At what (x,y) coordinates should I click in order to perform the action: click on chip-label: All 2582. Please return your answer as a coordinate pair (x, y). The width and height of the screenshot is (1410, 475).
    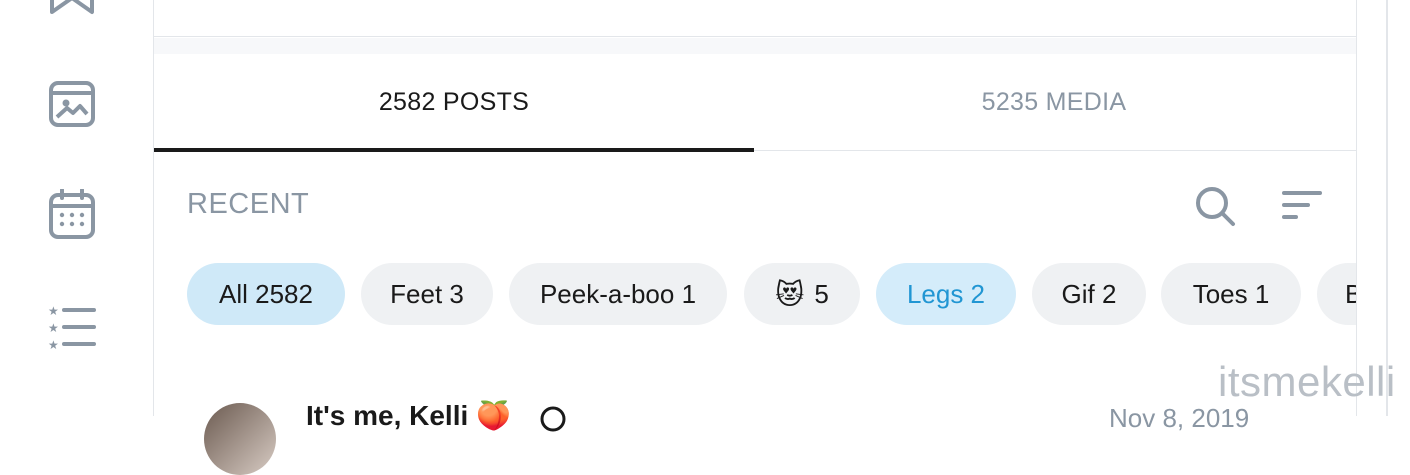
    Looking at the image, I should click on (266, 293).